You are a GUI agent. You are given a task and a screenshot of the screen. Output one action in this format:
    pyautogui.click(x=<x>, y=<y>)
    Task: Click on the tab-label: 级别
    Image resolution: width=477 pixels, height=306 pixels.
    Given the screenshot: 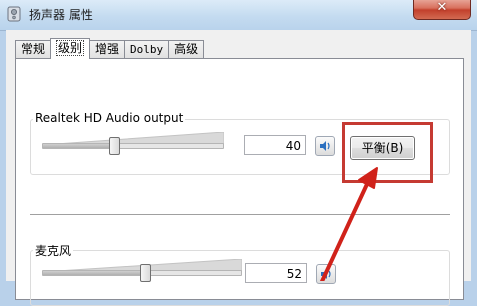 What is the action you would take?
    pyautogui.click(x=70, y=48)
    